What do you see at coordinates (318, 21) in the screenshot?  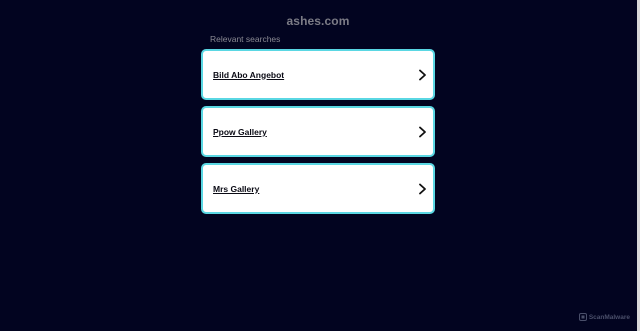 I see `domain-title: ashes.com` at bounding box center [318, 21].